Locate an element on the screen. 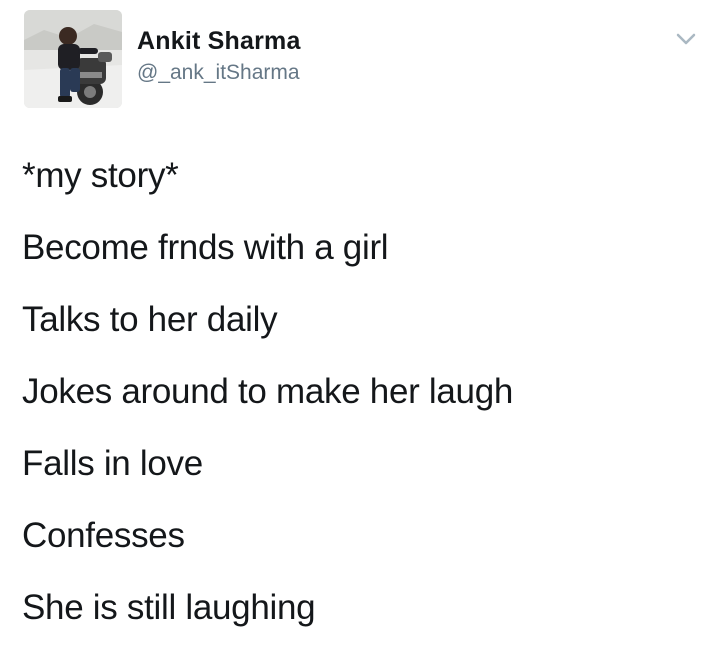 This screenshot has width=720, height=660. avatar is located at coordinates (73, 59).